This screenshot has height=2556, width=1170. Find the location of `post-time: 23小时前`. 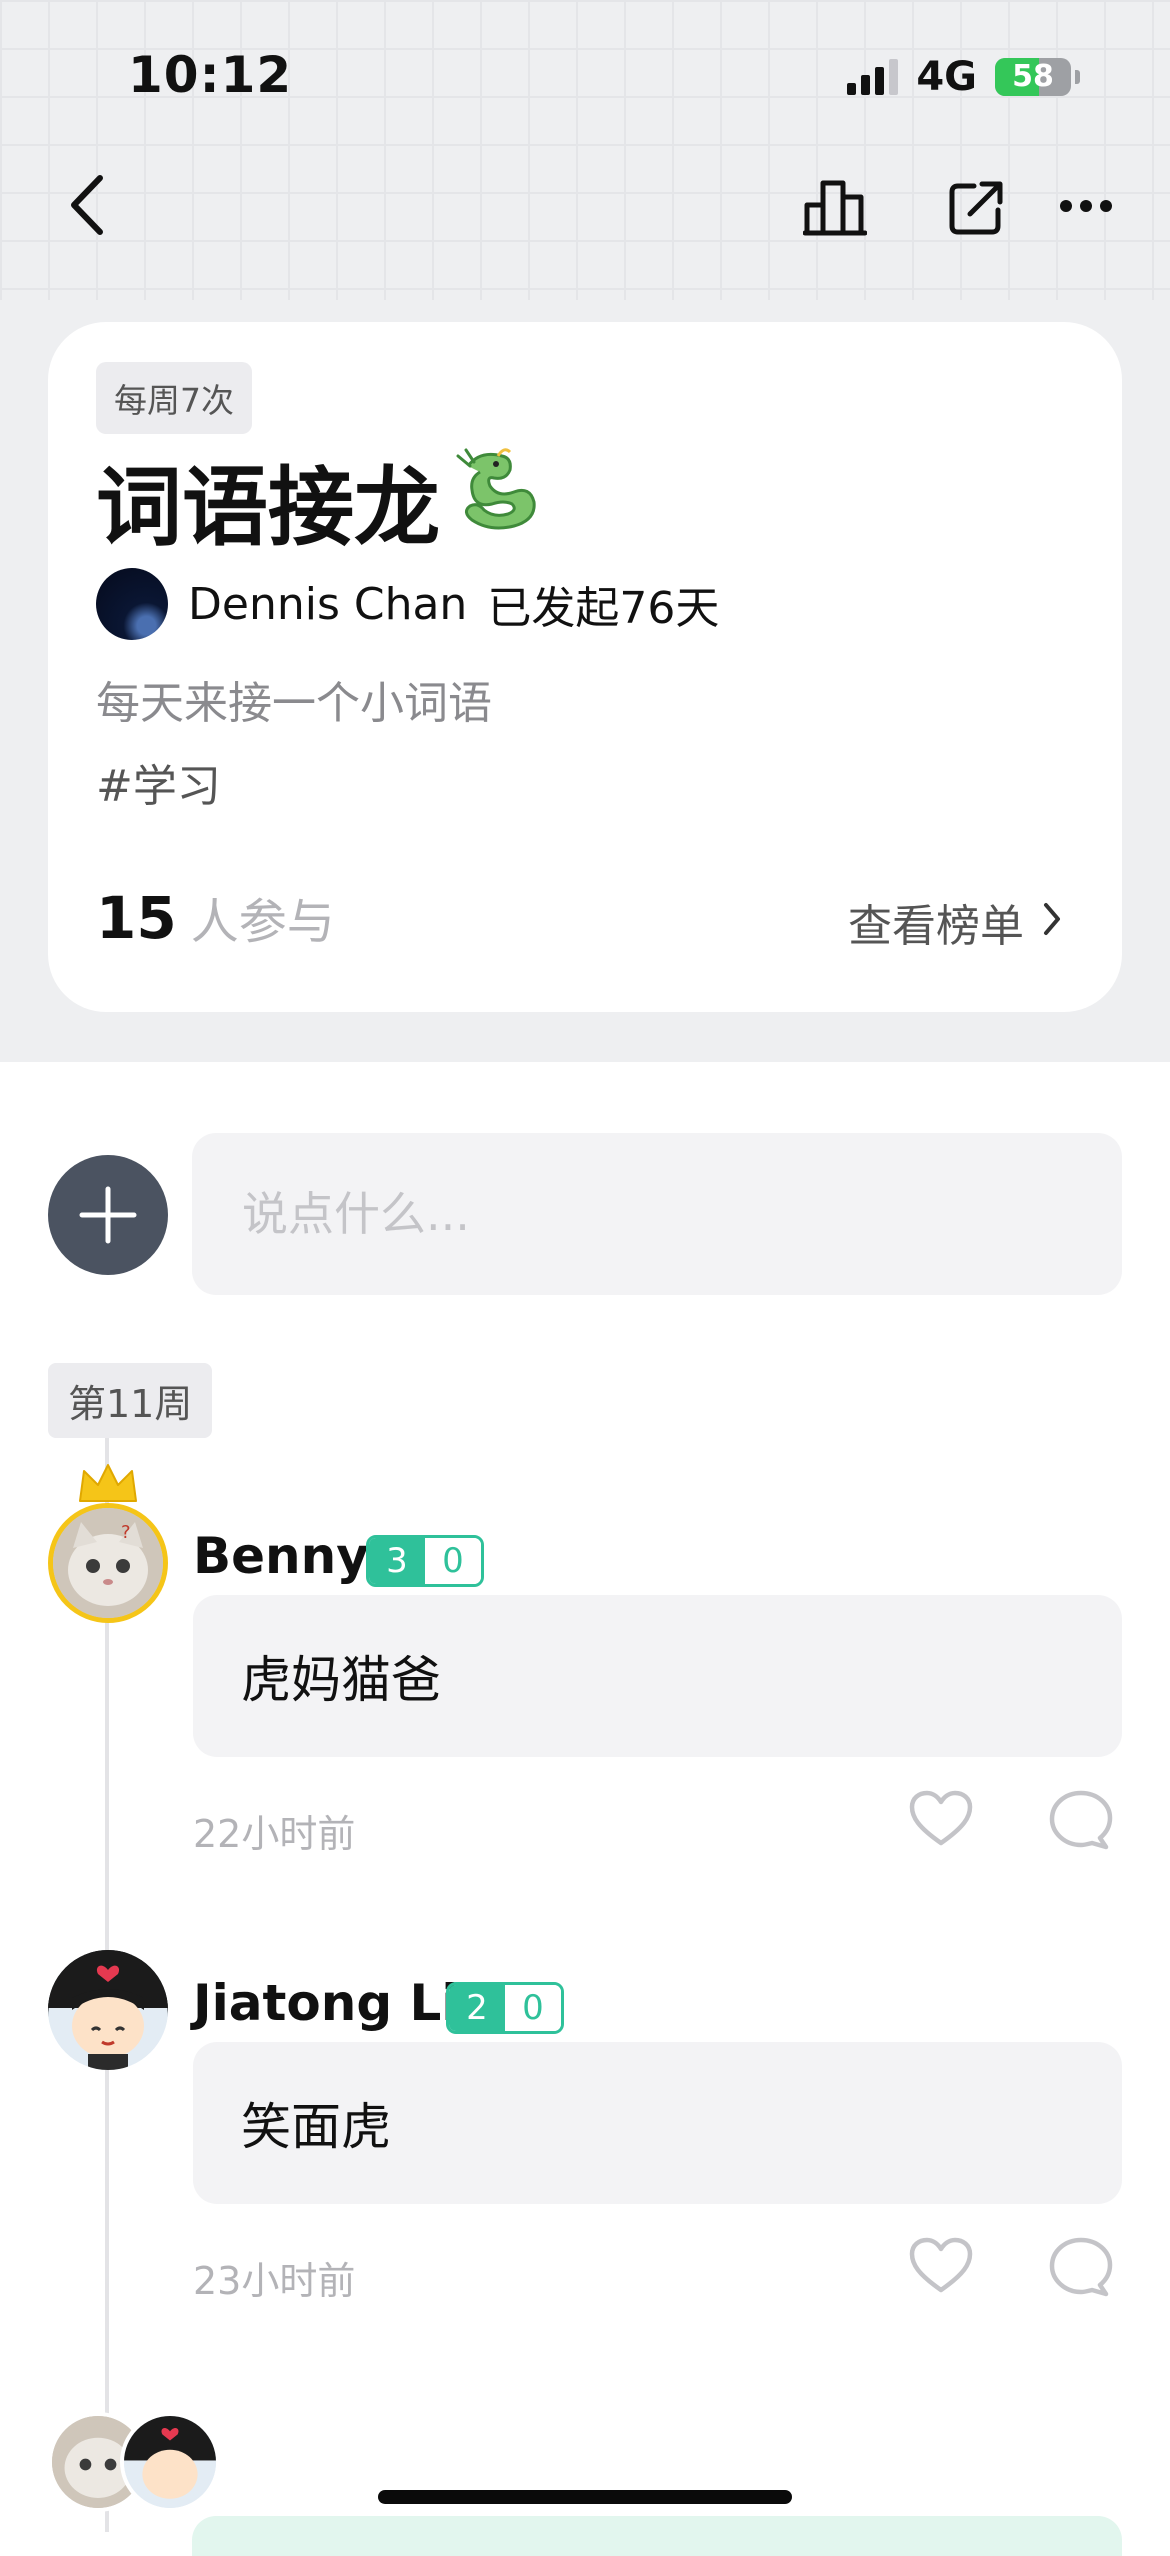

post-time: 23小时前 is located at coordinates (274, 2281).